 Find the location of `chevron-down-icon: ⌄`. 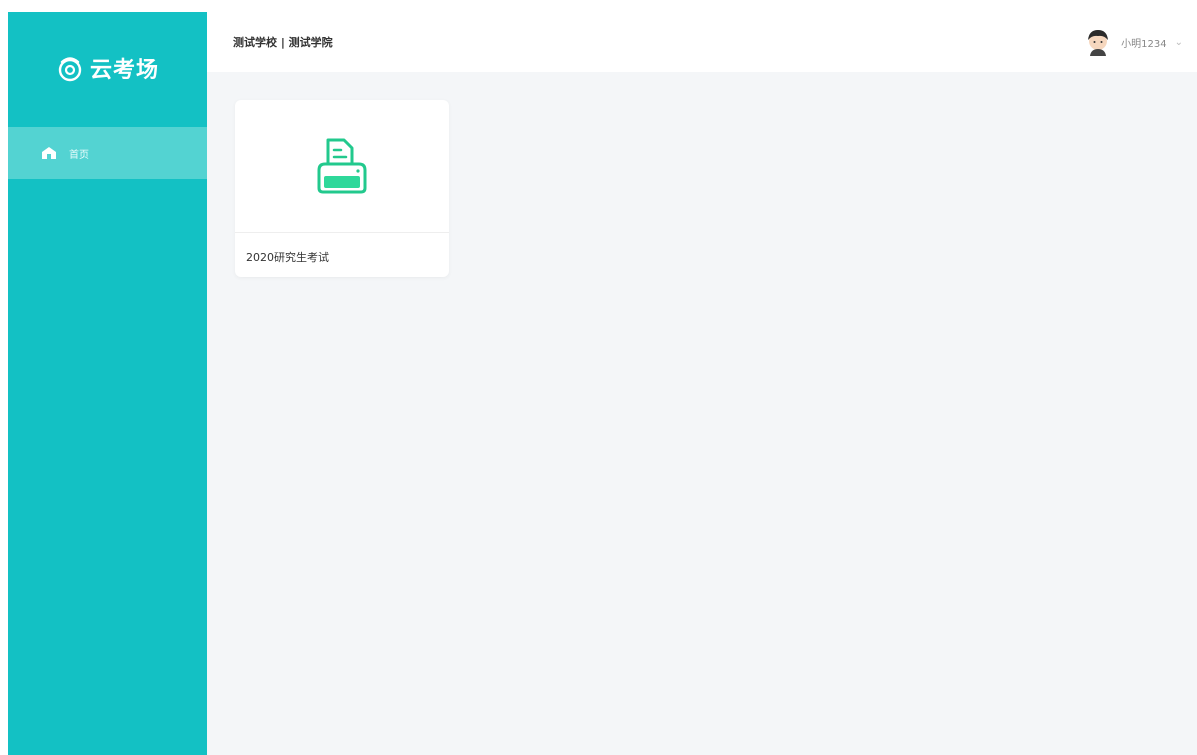

chevron-down-icon: ⌄ is located at coordinates (1178, 42).